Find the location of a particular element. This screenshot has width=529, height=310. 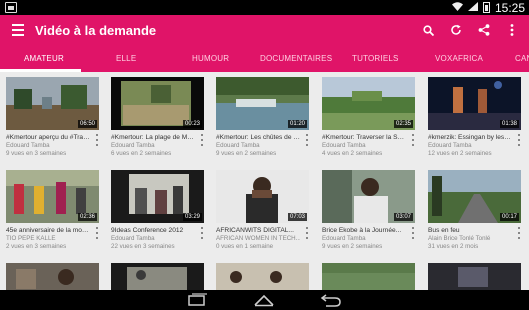

video-duration: 07:03 is located at coordinates (297, 217).